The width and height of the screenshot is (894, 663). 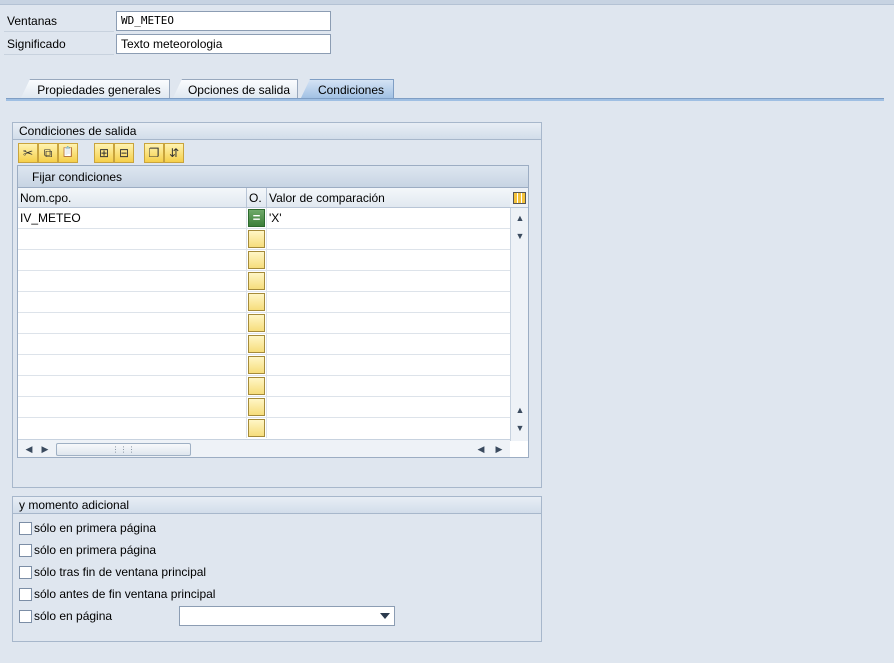 What do you see at coordinates (95, 89) in the screenshot?
I see `tab-propiedades-generales: Propiedades generales` at bounding box center [95, 89].